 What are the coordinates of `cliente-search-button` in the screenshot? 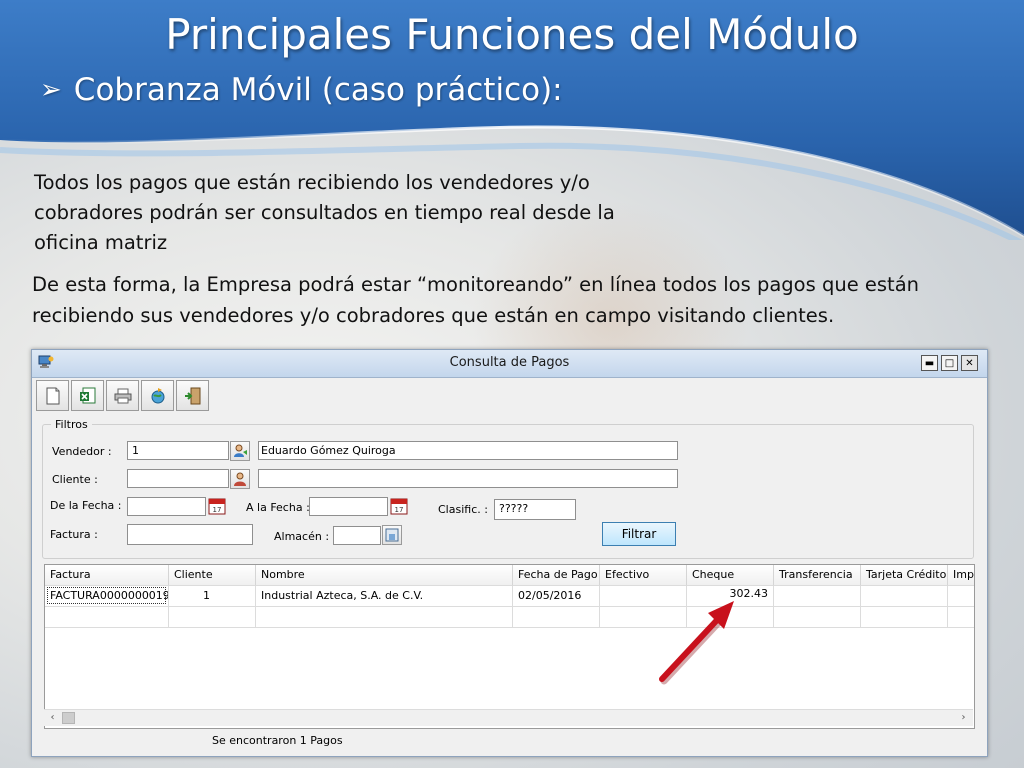 It's located at (240, 479).